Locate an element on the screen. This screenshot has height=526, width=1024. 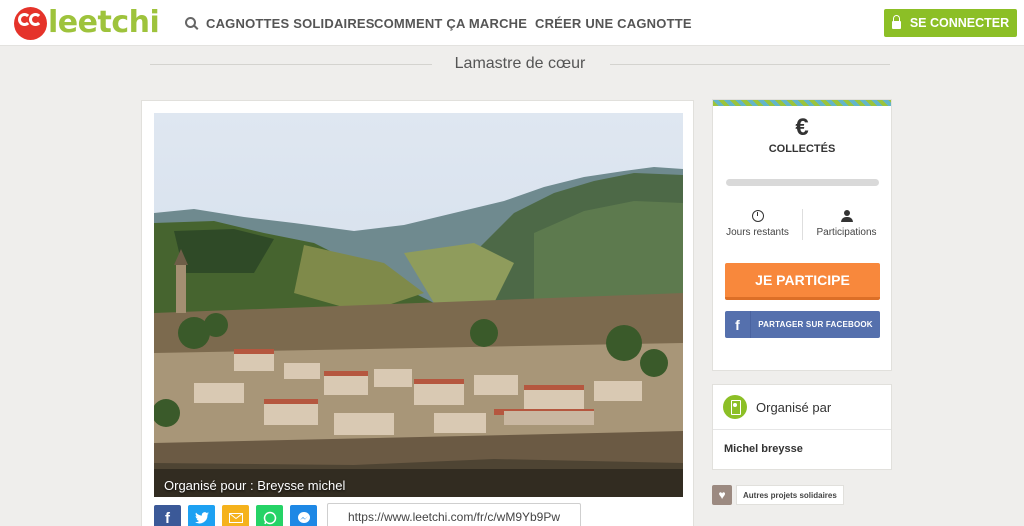
share-url-field: https://www.leetchi.com/fr/c/wM9Yb9Pw is located at coordinates (454, 514).